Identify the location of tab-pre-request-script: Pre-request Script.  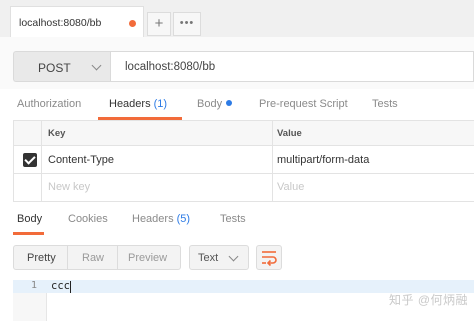
(303, 104).